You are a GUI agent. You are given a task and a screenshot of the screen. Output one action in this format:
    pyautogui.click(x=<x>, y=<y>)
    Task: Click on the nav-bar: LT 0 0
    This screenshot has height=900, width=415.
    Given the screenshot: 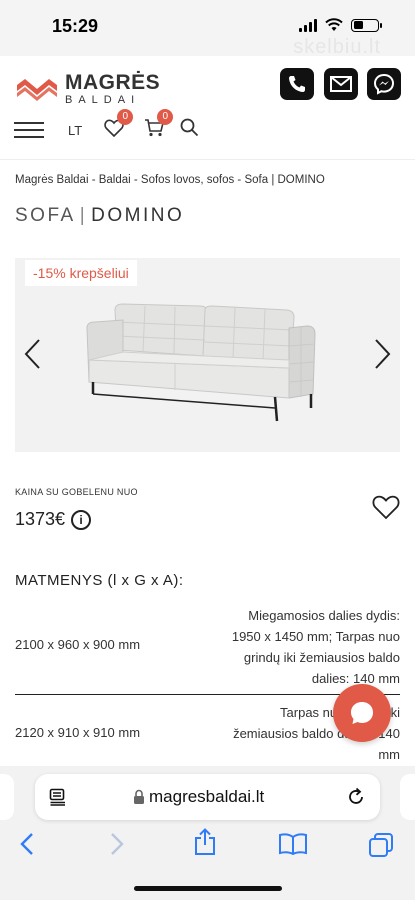 What is the action you would take?
    pyautogui.click(x=106, y=125)
    